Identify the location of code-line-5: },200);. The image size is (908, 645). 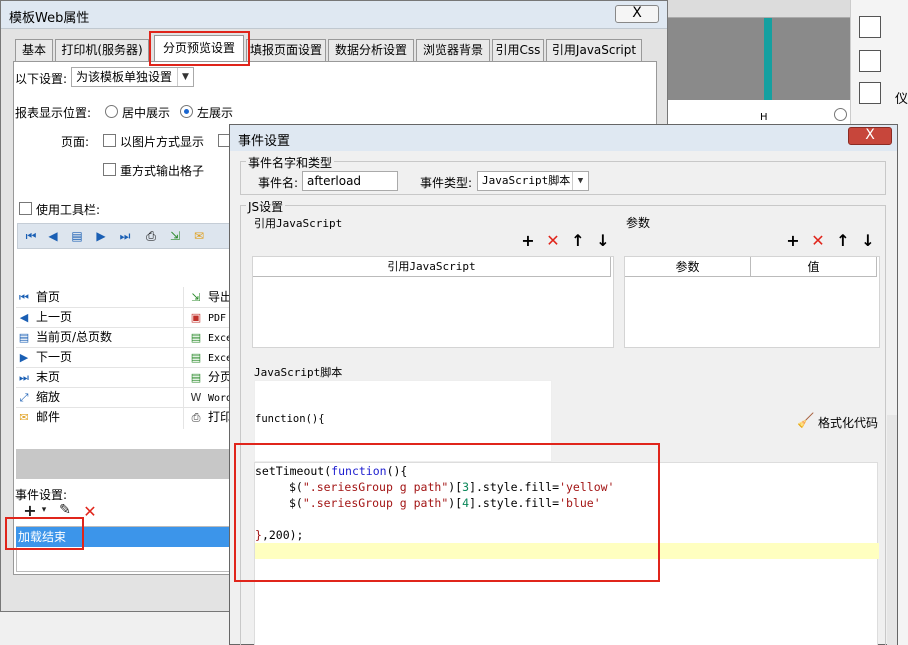
(279, 535).